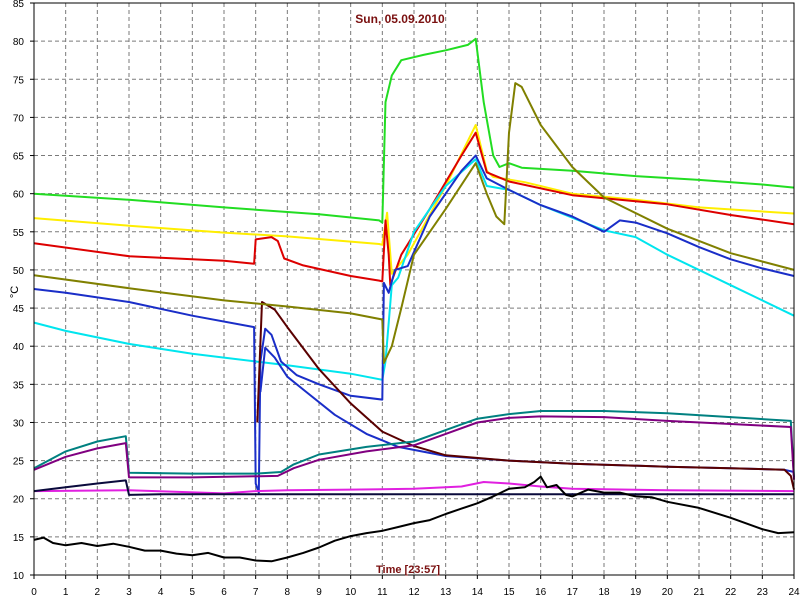 Image resolution: width=800 pixels, height=605 pixels. I want to click on y-tick-label: 10, so click(19, 576).